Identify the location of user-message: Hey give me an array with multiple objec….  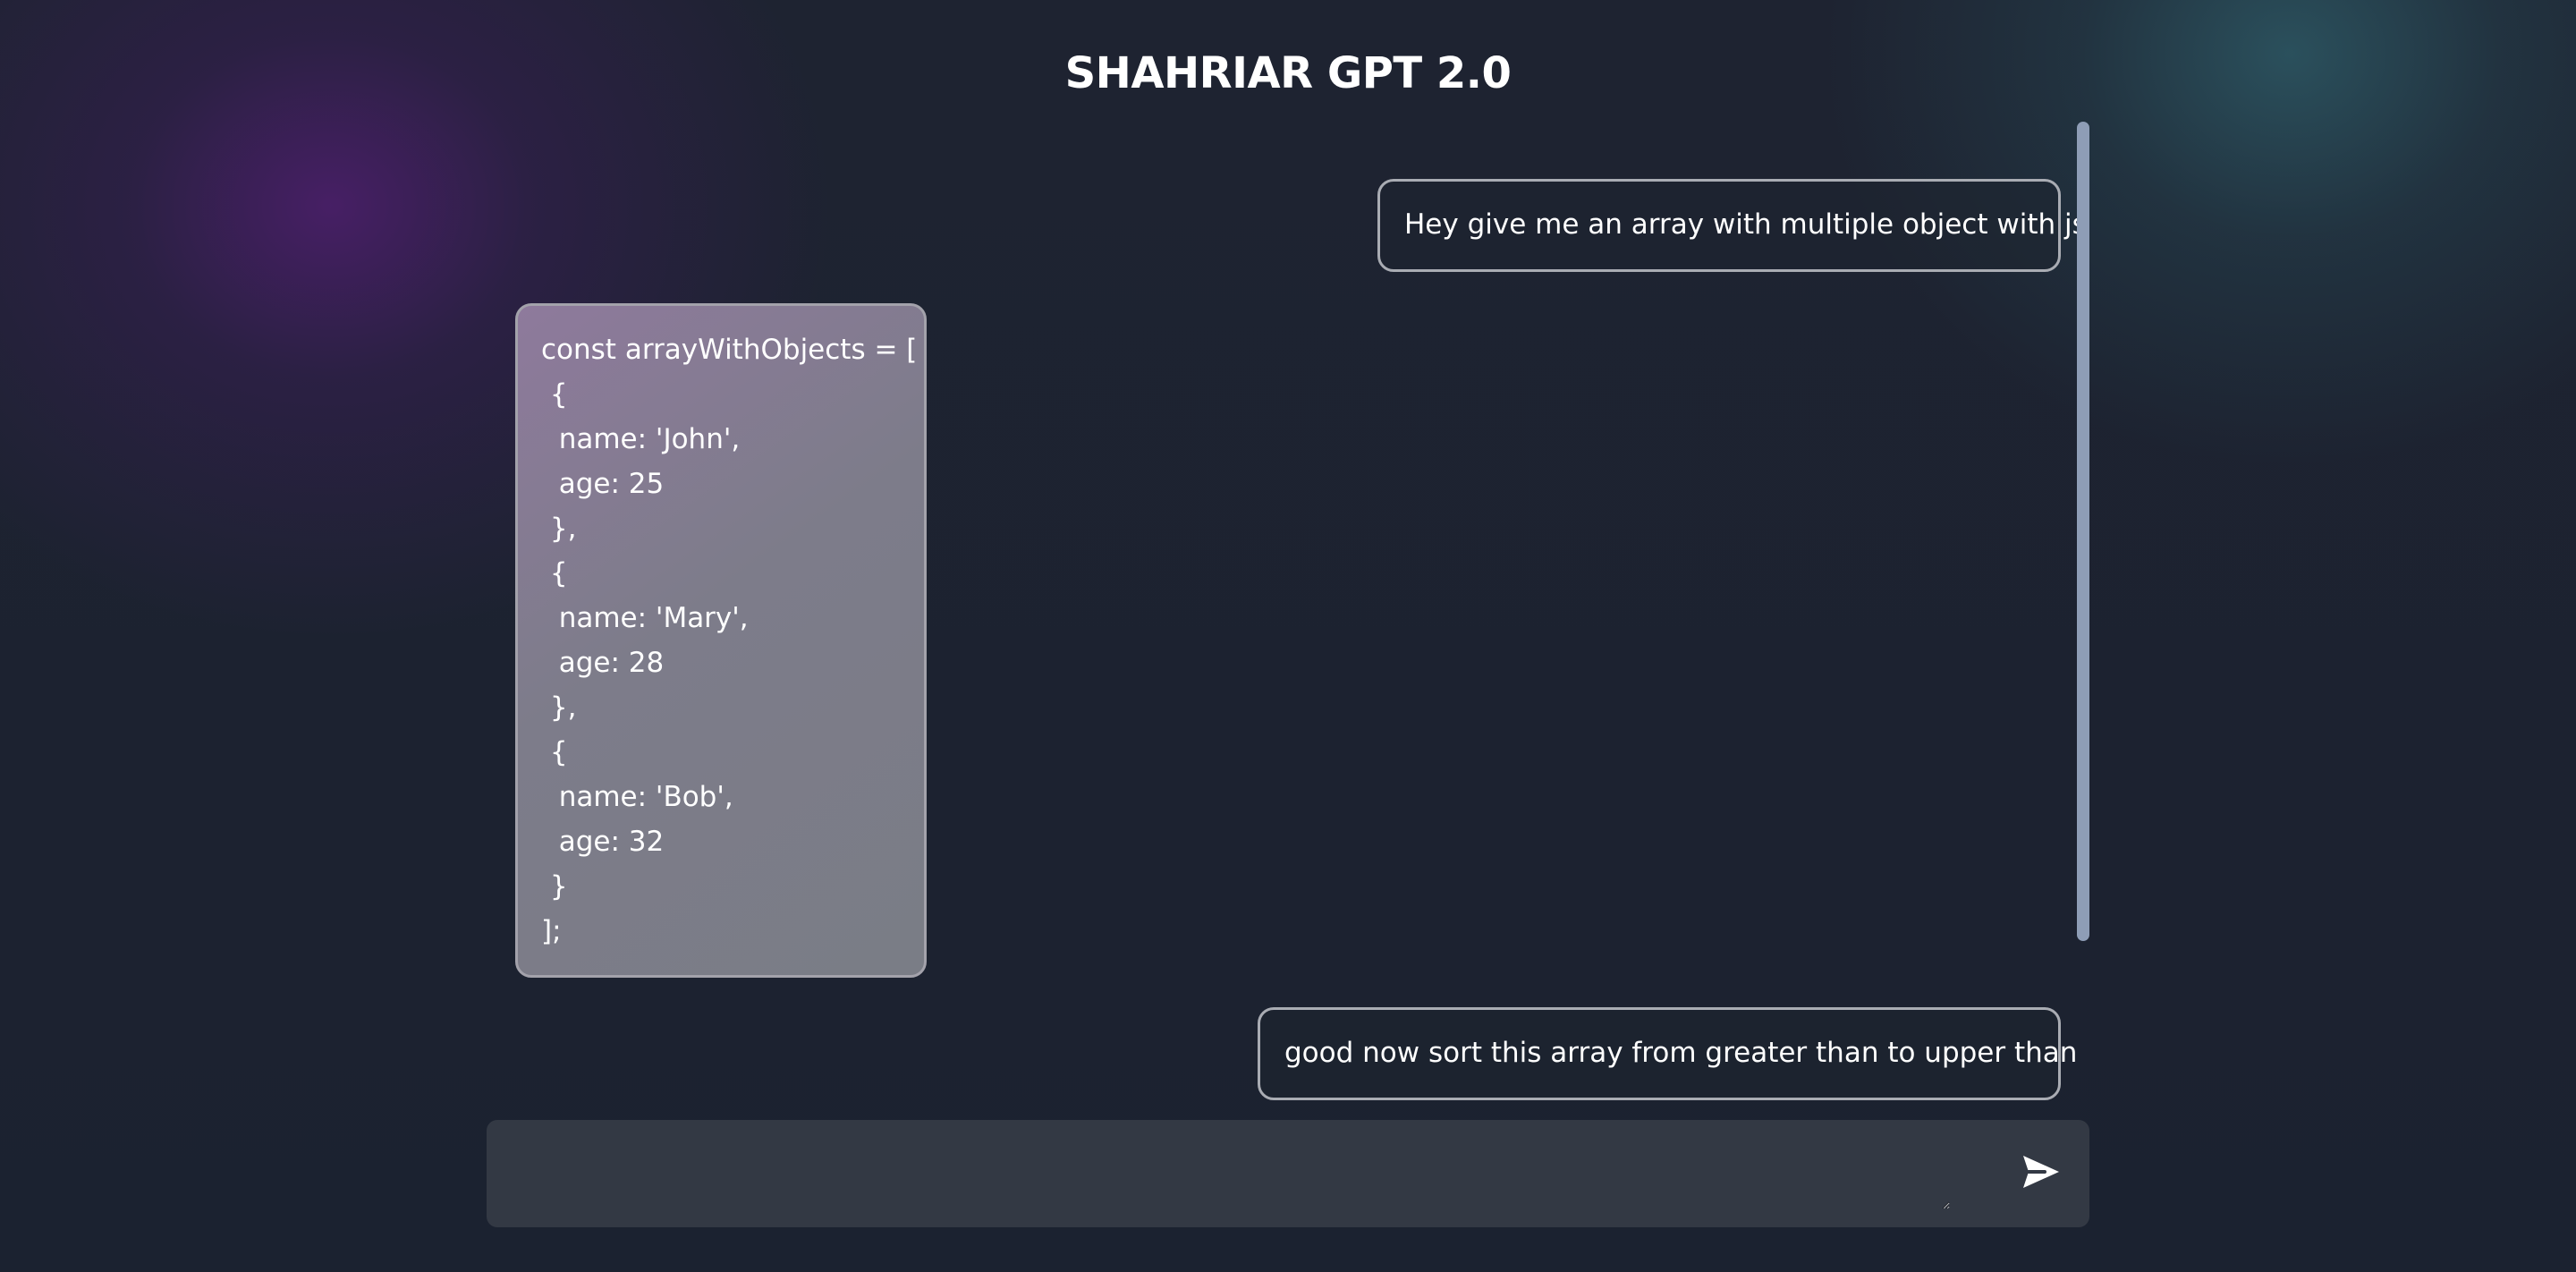
(1732, 225).